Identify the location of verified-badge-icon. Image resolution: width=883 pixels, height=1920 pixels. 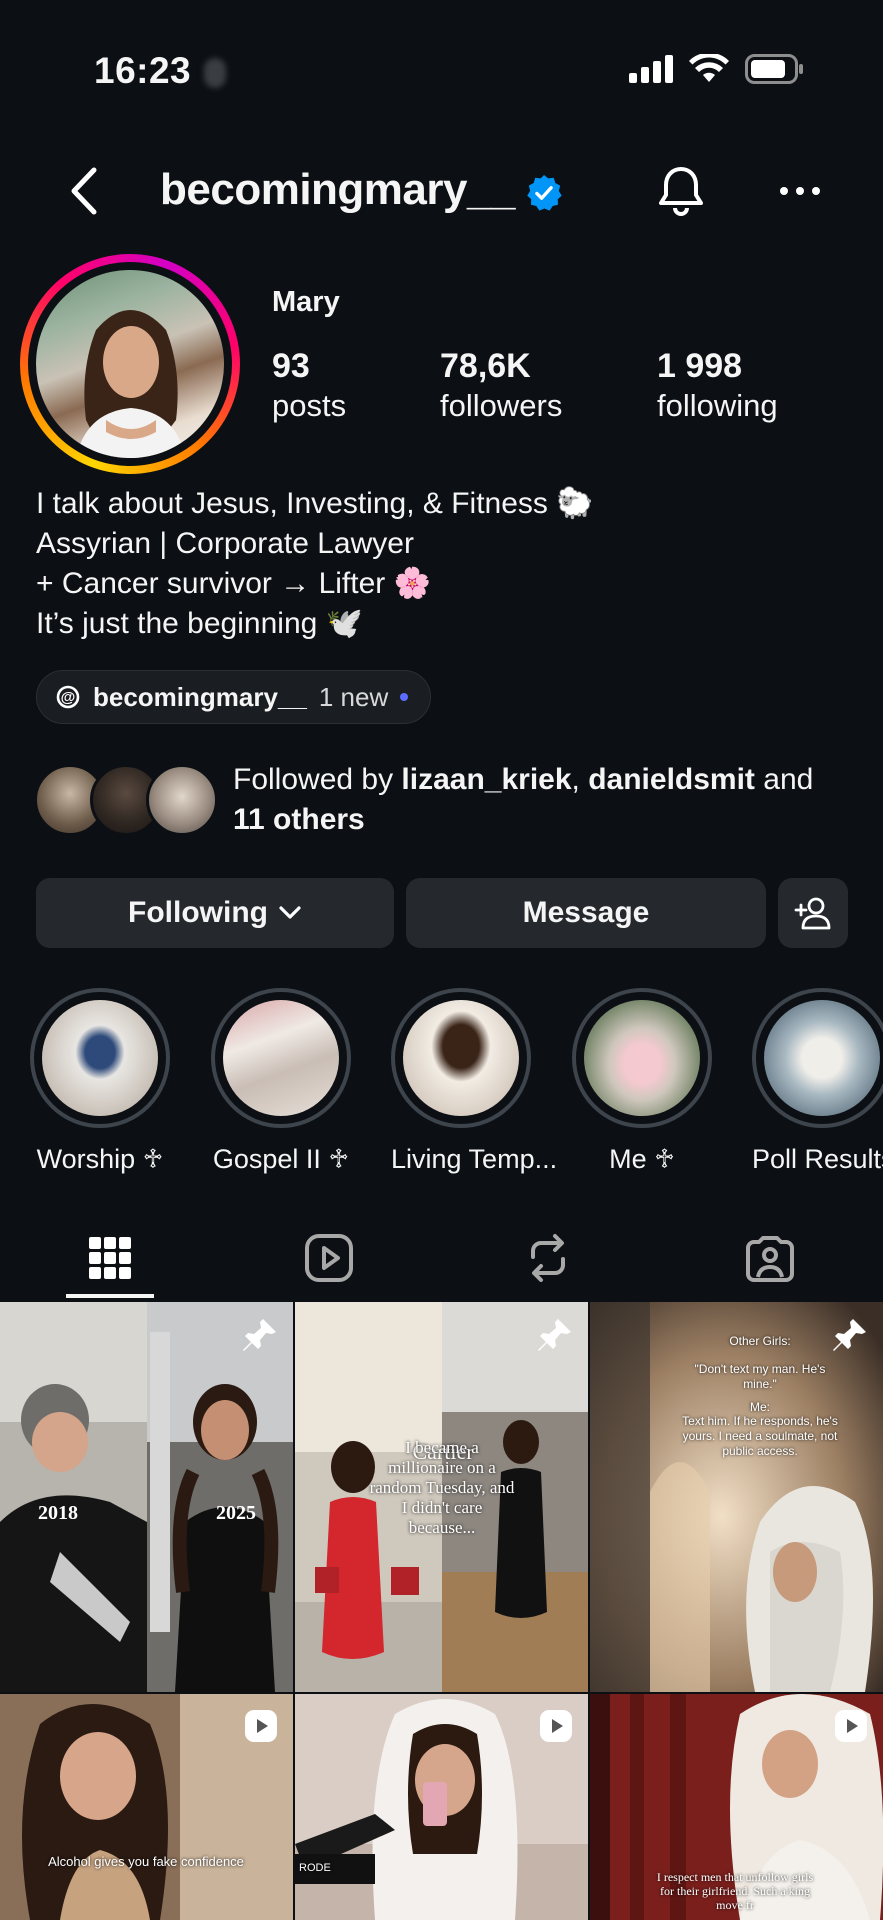
(544, 192).